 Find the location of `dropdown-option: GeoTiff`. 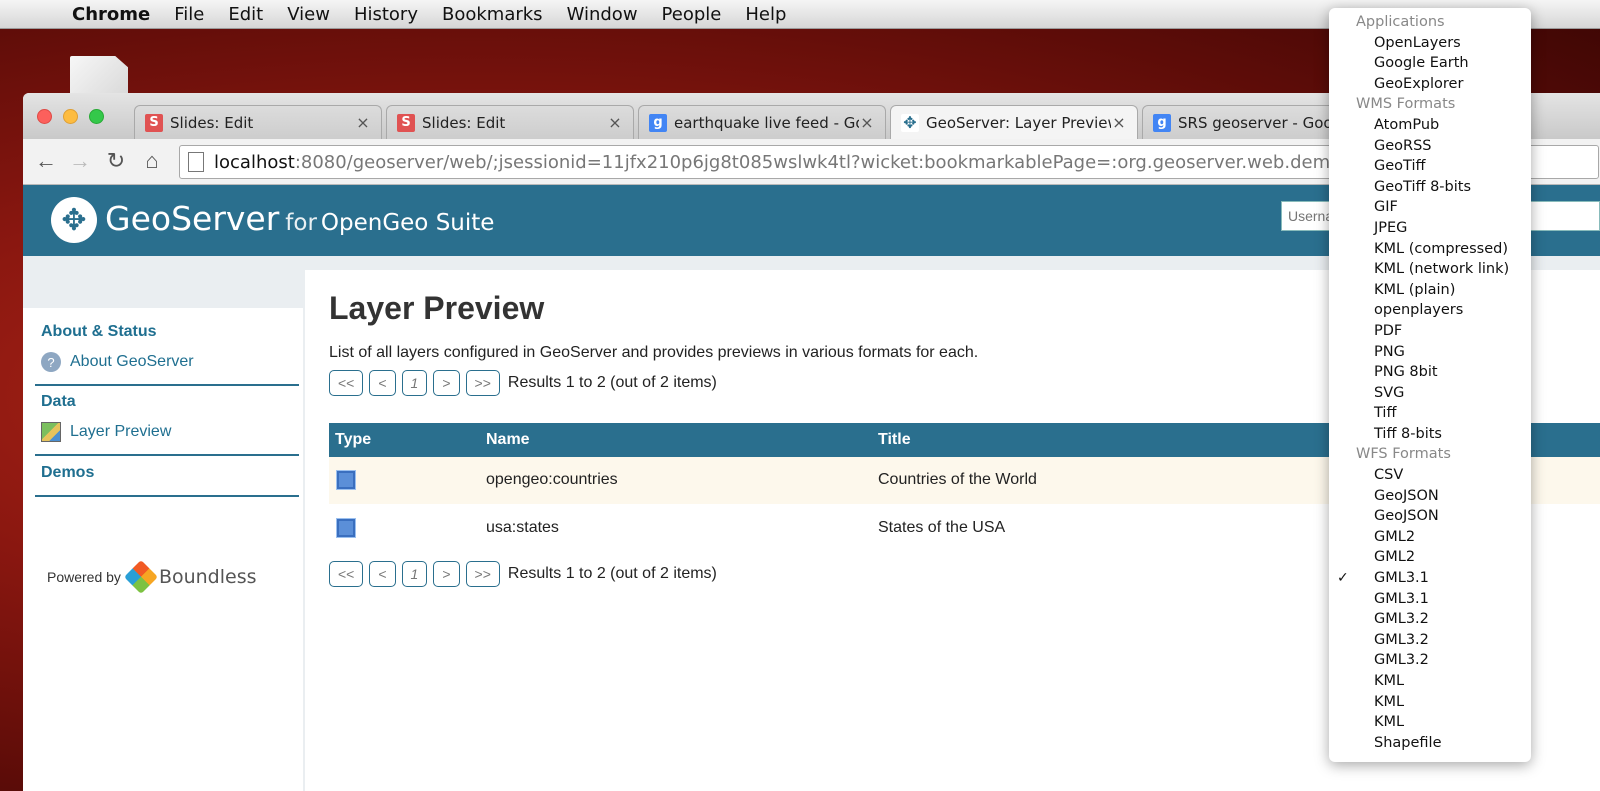

dropdown-option: GeoTiff is located at coordinates (1430, 166).